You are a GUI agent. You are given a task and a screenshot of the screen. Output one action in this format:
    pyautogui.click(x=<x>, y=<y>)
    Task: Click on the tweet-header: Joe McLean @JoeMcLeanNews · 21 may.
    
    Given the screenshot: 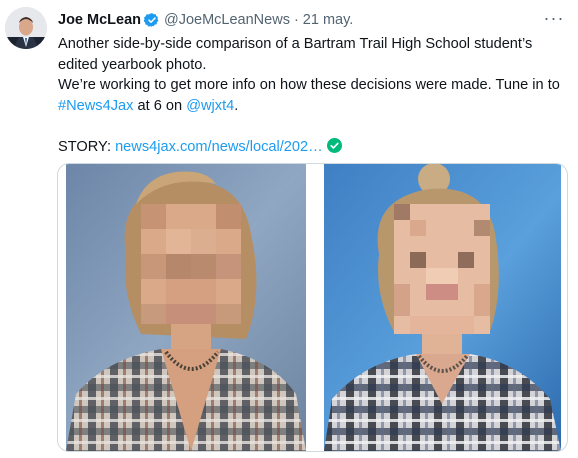 What is the action you would take?
    pyautogui.click(x=205, y=20)
    